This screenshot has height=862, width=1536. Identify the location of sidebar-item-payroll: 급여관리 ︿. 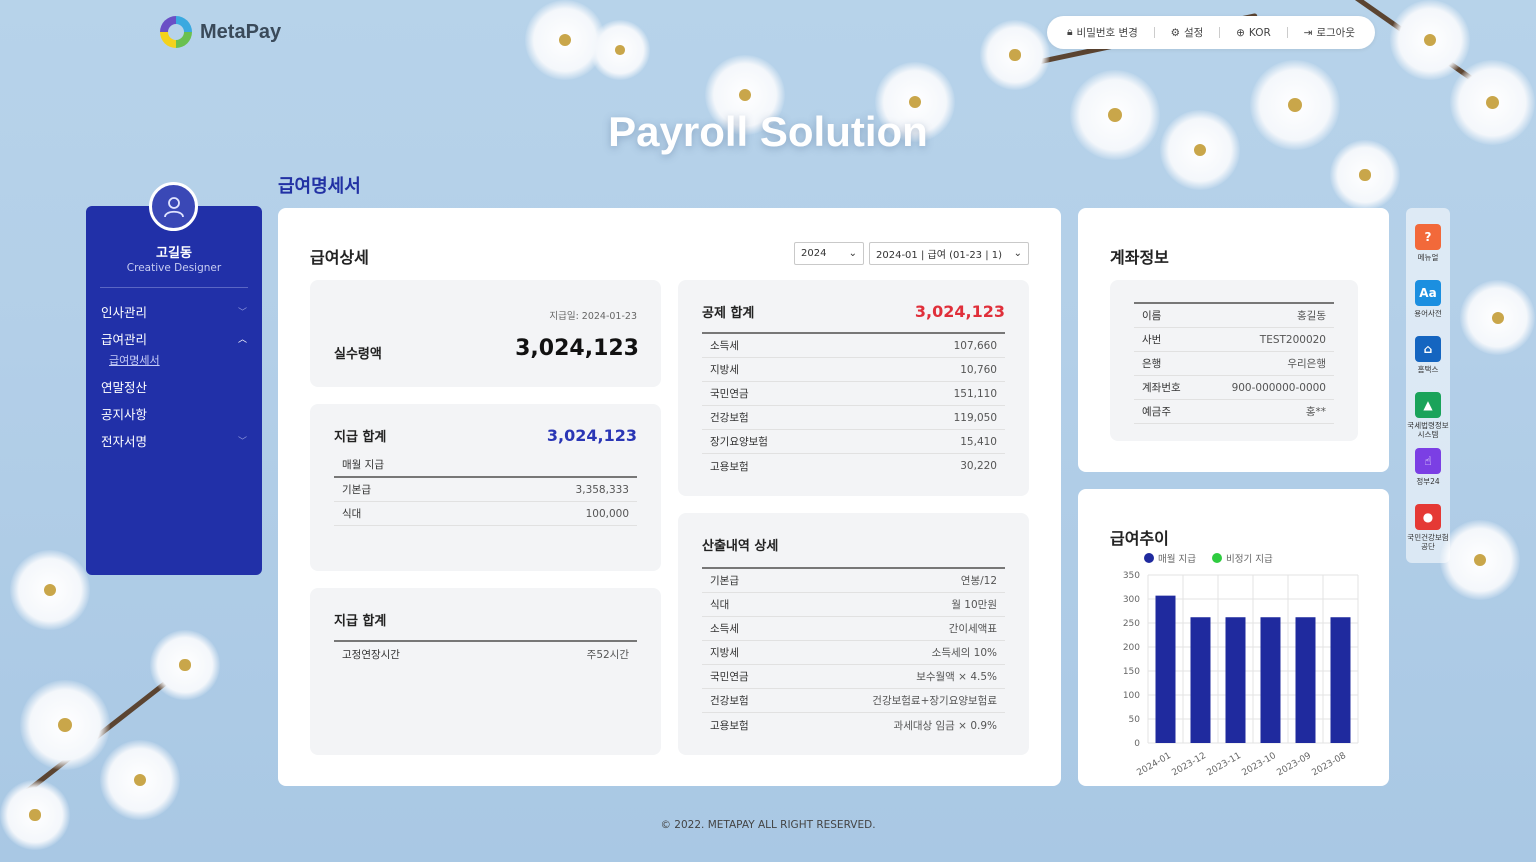
(174, 338).